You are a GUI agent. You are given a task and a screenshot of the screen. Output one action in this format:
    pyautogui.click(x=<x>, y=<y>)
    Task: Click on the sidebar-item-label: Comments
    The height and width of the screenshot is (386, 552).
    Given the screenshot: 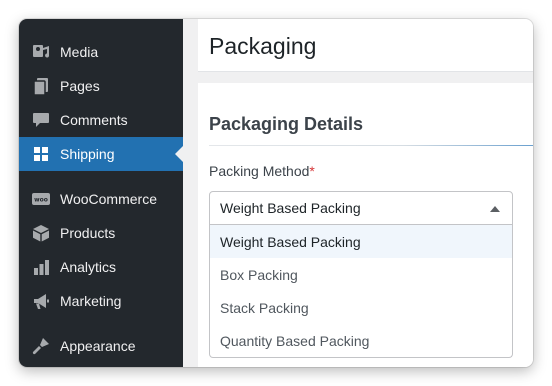 What is the action you would take?
    pyautogui.click(x=94, y=120)
    